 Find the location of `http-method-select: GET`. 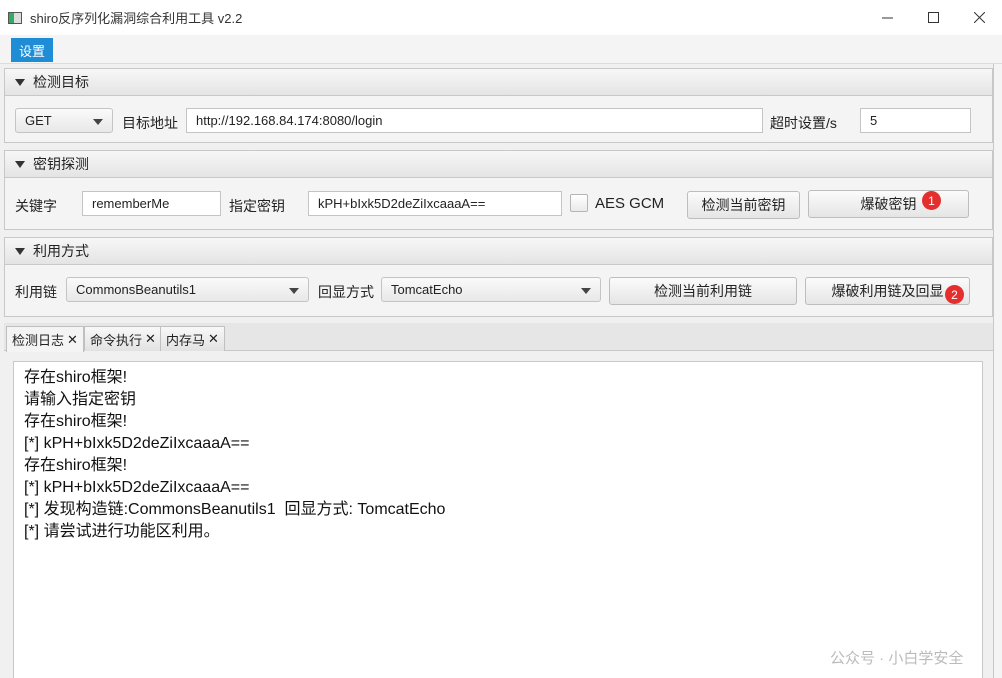

http-method-select: GET is located at coordinates (64, 120).